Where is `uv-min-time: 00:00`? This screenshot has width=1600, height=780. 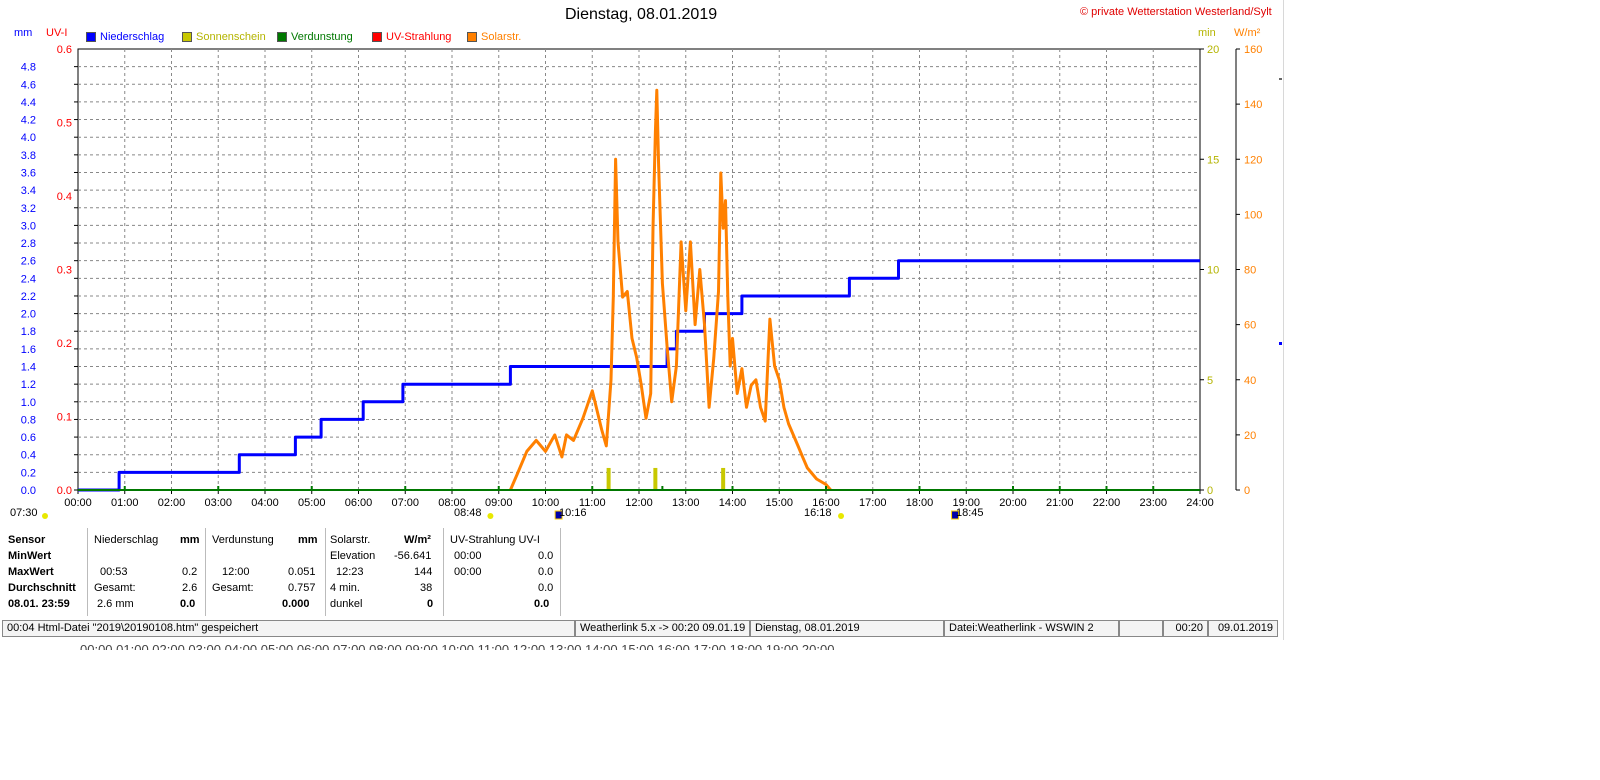
uv-min-time: 00:00 is located at coordinates (468, 556).